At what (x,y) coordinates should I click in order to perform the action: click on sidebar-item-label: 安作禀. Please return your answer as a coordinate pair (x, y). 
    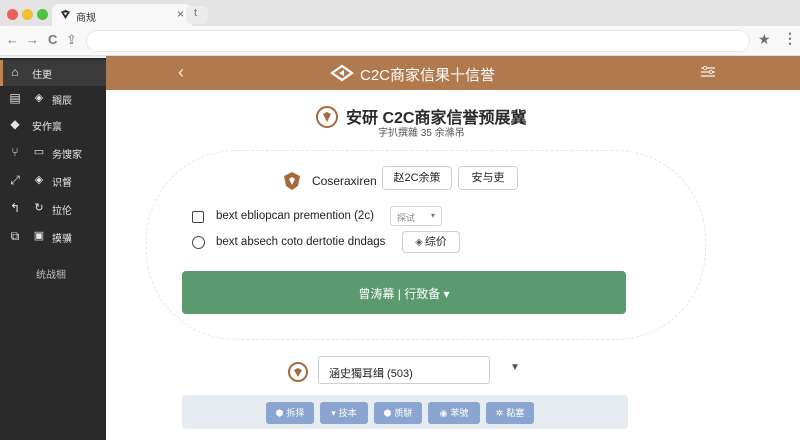
    Looking at the image, I should click on (47, 127).